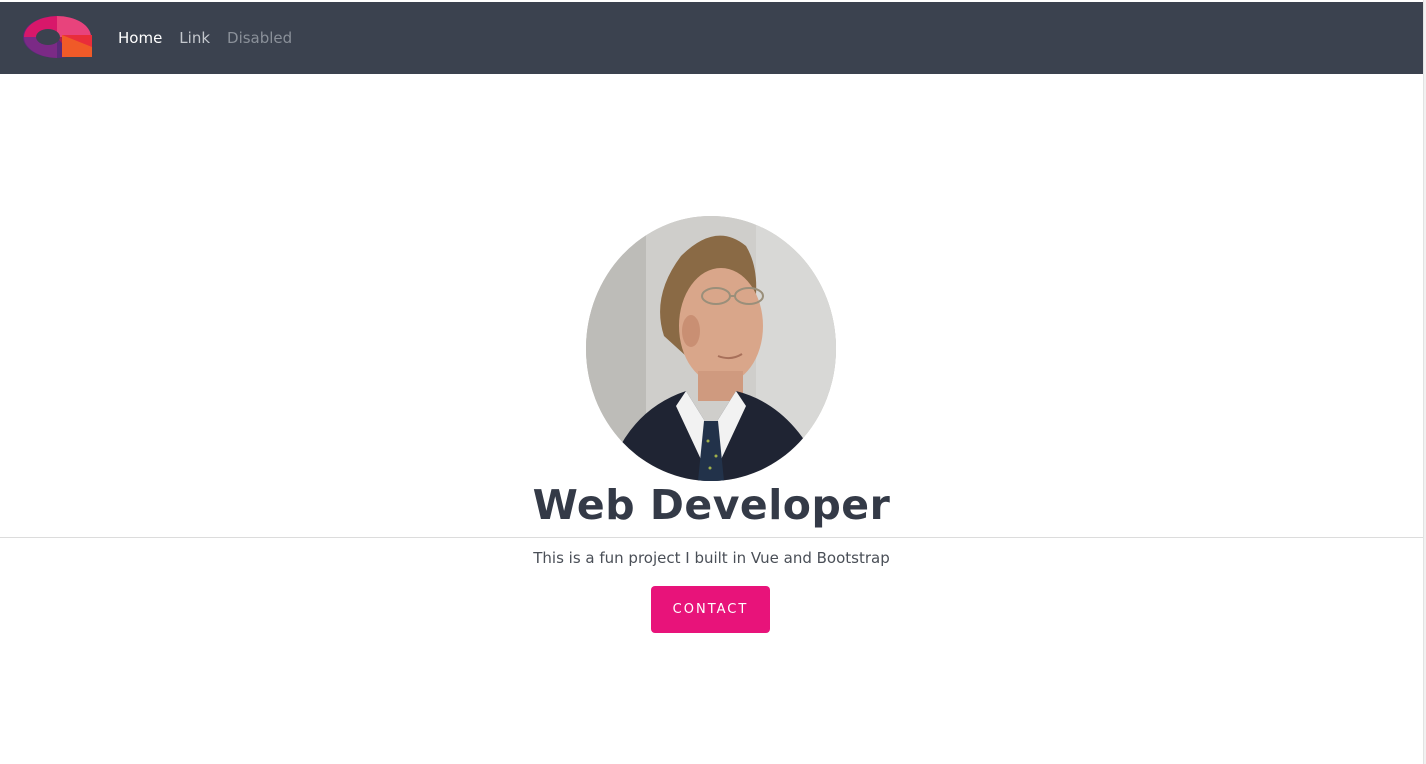 The height and width of the screenshot is (764, 1426). I want to click on top-navbar: Home Link Disabled, so click(711, 38).